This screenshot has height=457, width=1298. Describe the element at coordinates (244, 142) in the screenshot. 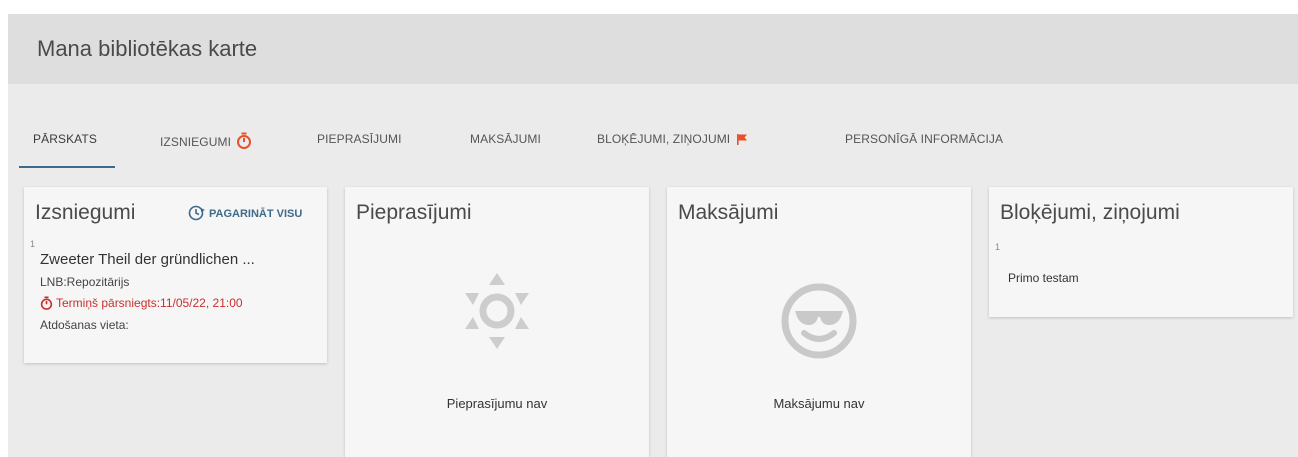

I see `timer-icon` at that location.